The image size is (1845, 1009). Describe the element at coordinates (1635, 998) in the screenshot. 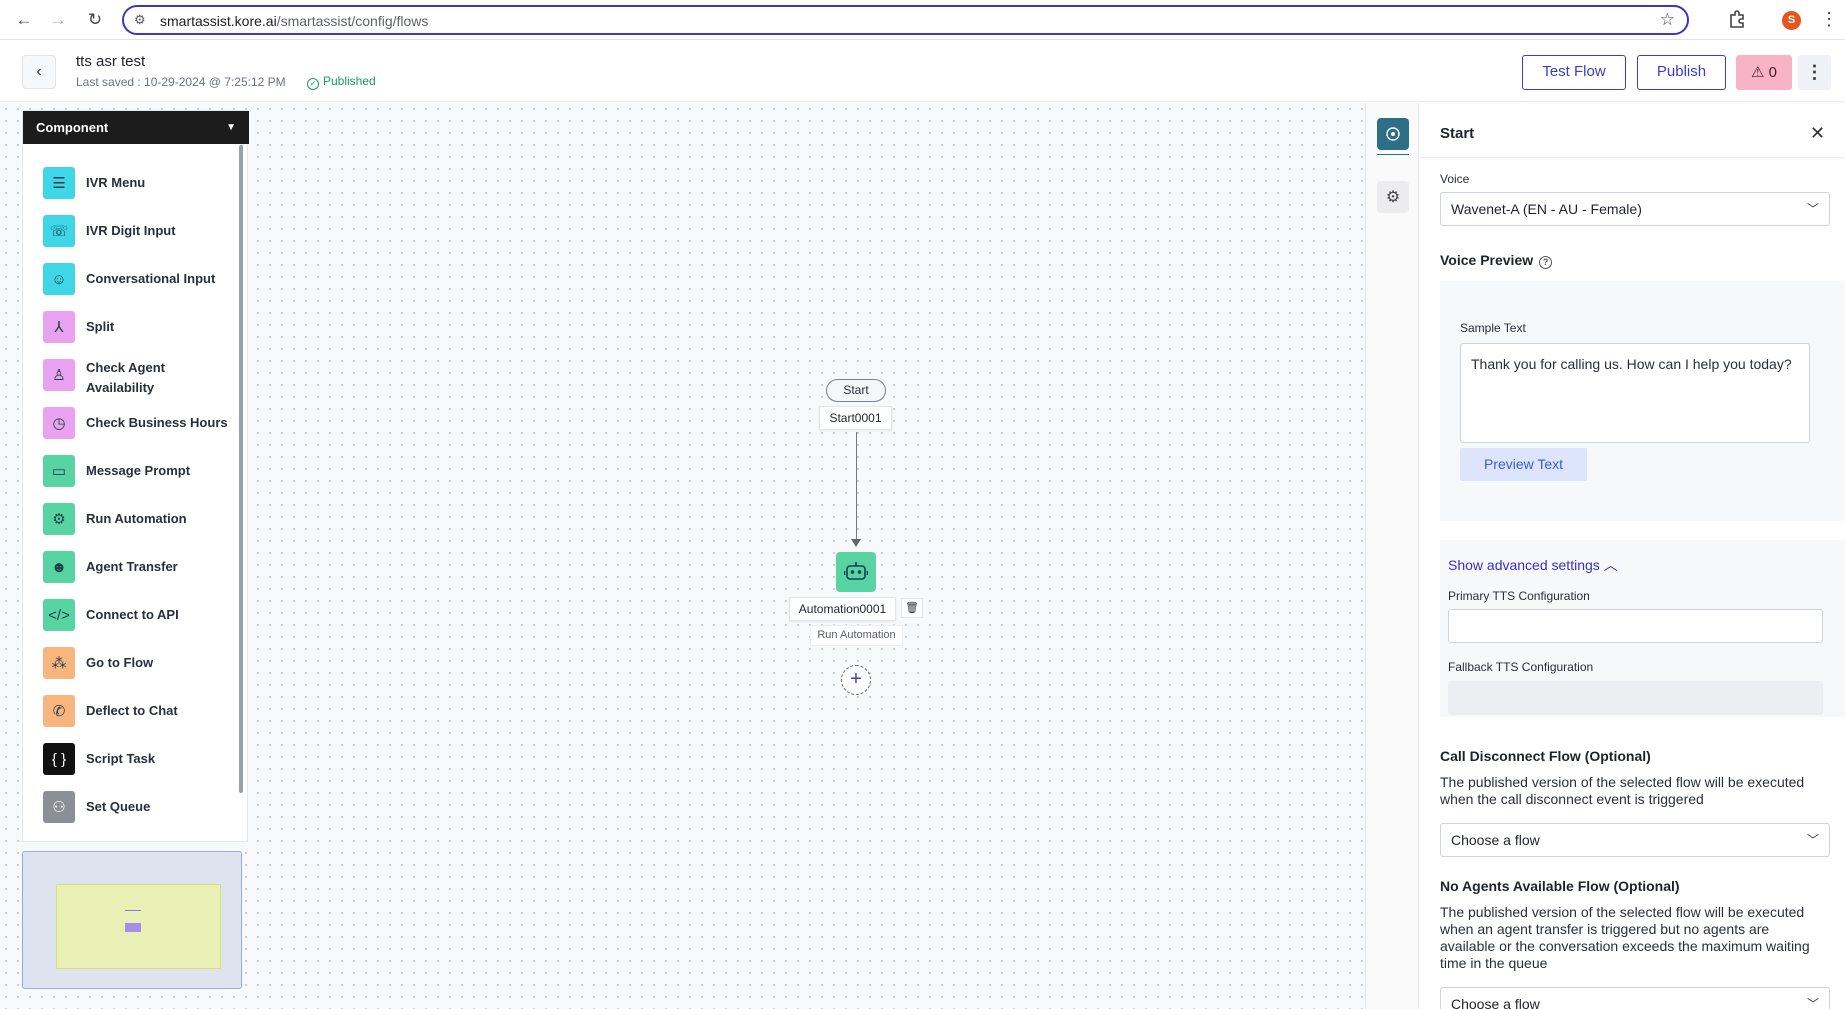

I see `no-agents-flow-select: Choose a flow ﹀` at that location.